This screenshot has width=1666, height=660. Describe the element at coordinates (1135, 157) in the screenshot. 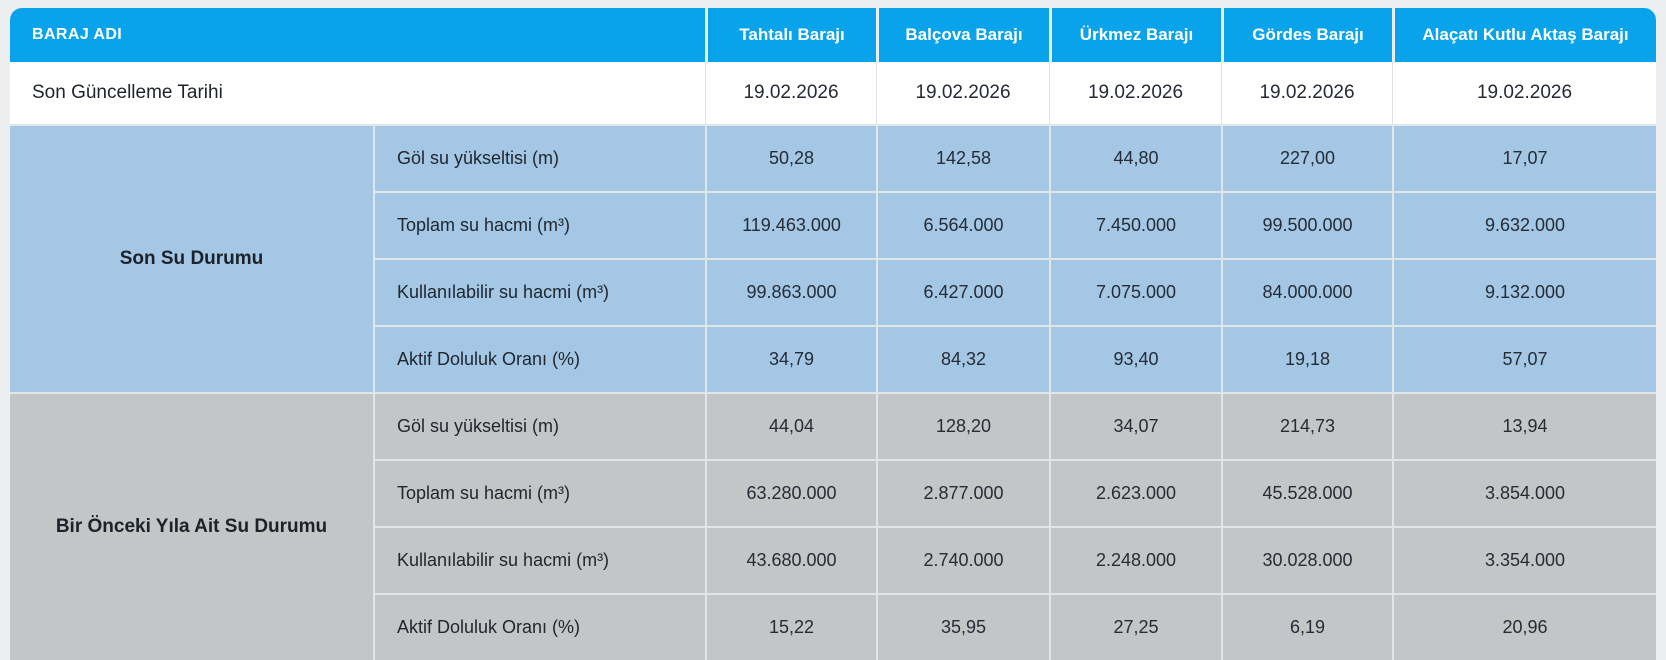

I see `metric-value-cell: 44,80` at that location.